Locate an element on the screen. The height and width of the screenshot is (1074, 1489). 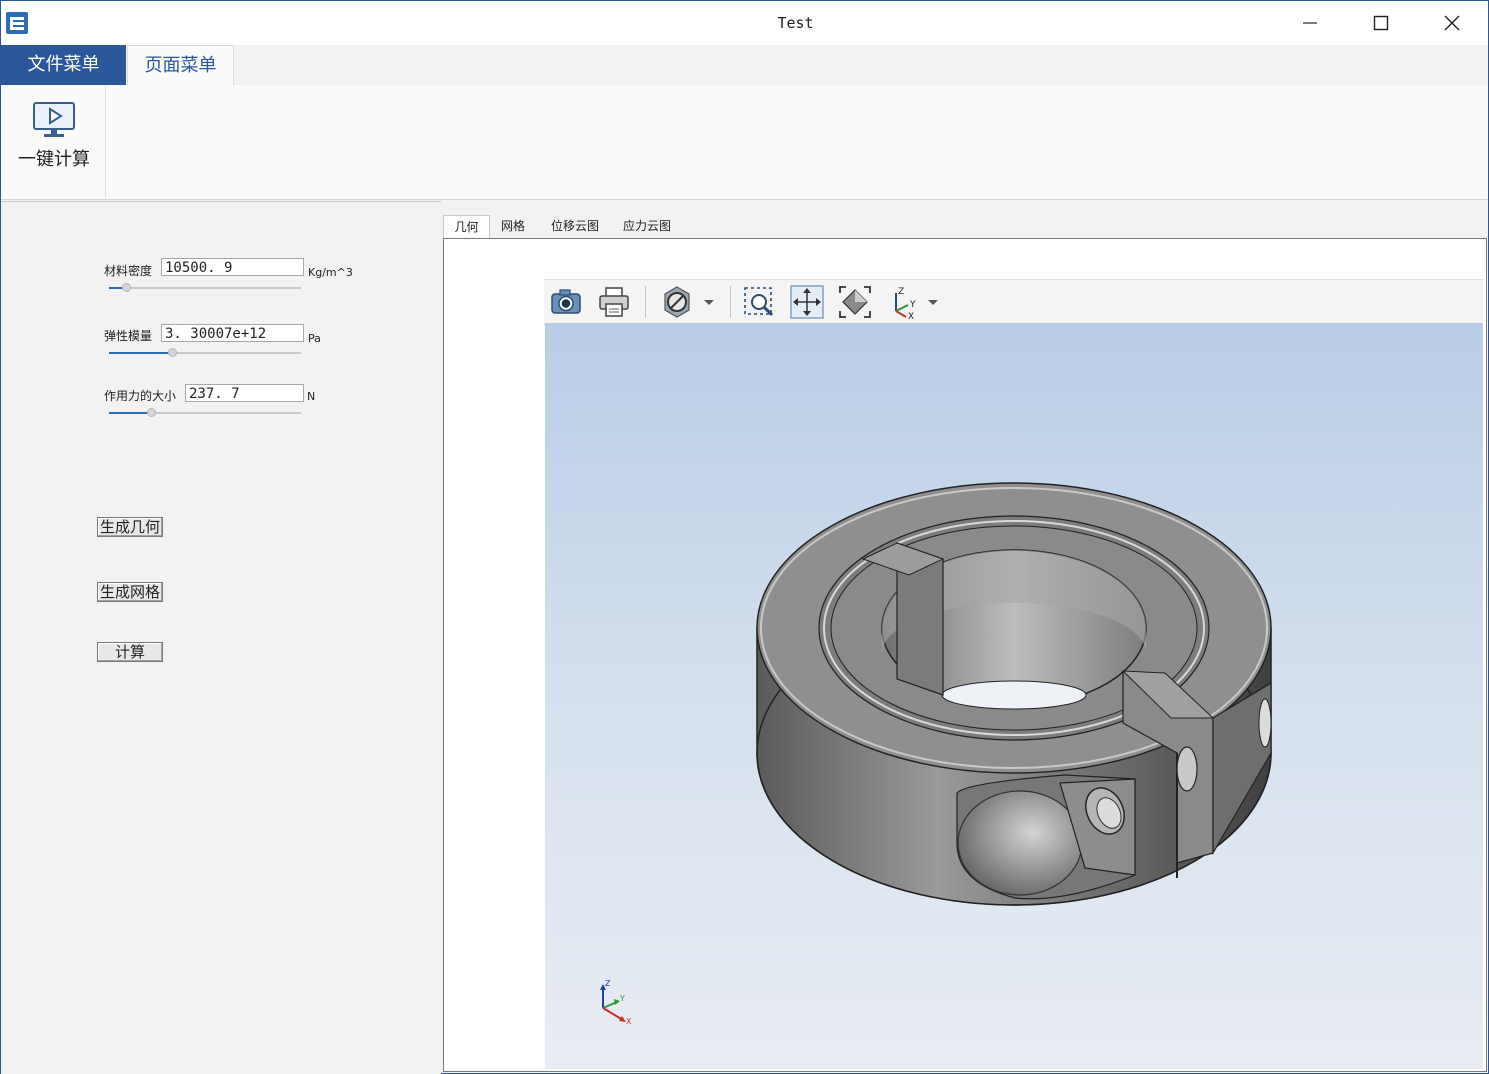
pan-icon is located at coordinates (807, 302).